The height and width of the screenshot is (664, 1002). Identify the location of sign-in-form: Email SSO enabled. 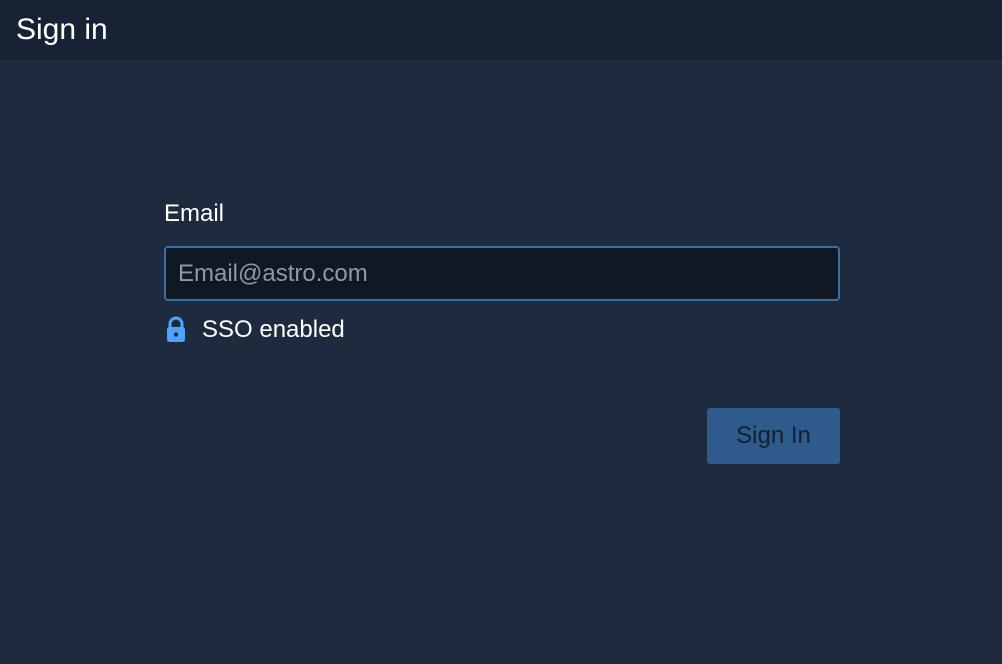
(502, 270).